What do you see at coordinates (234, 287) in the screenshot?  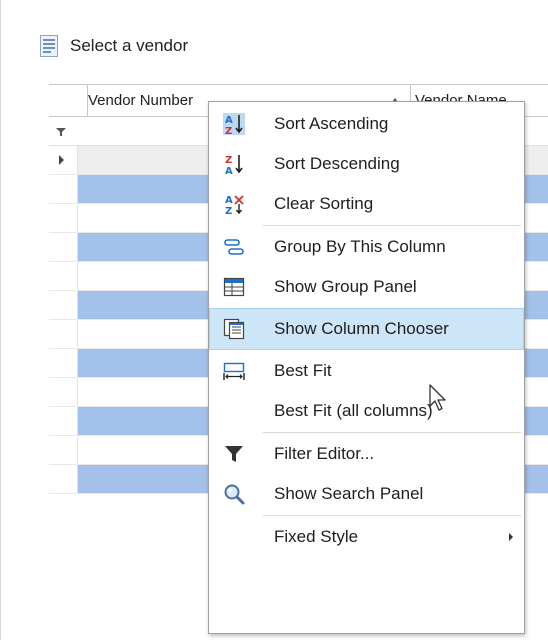 I see `group-panel-icon` at bounding box center [234, 287].